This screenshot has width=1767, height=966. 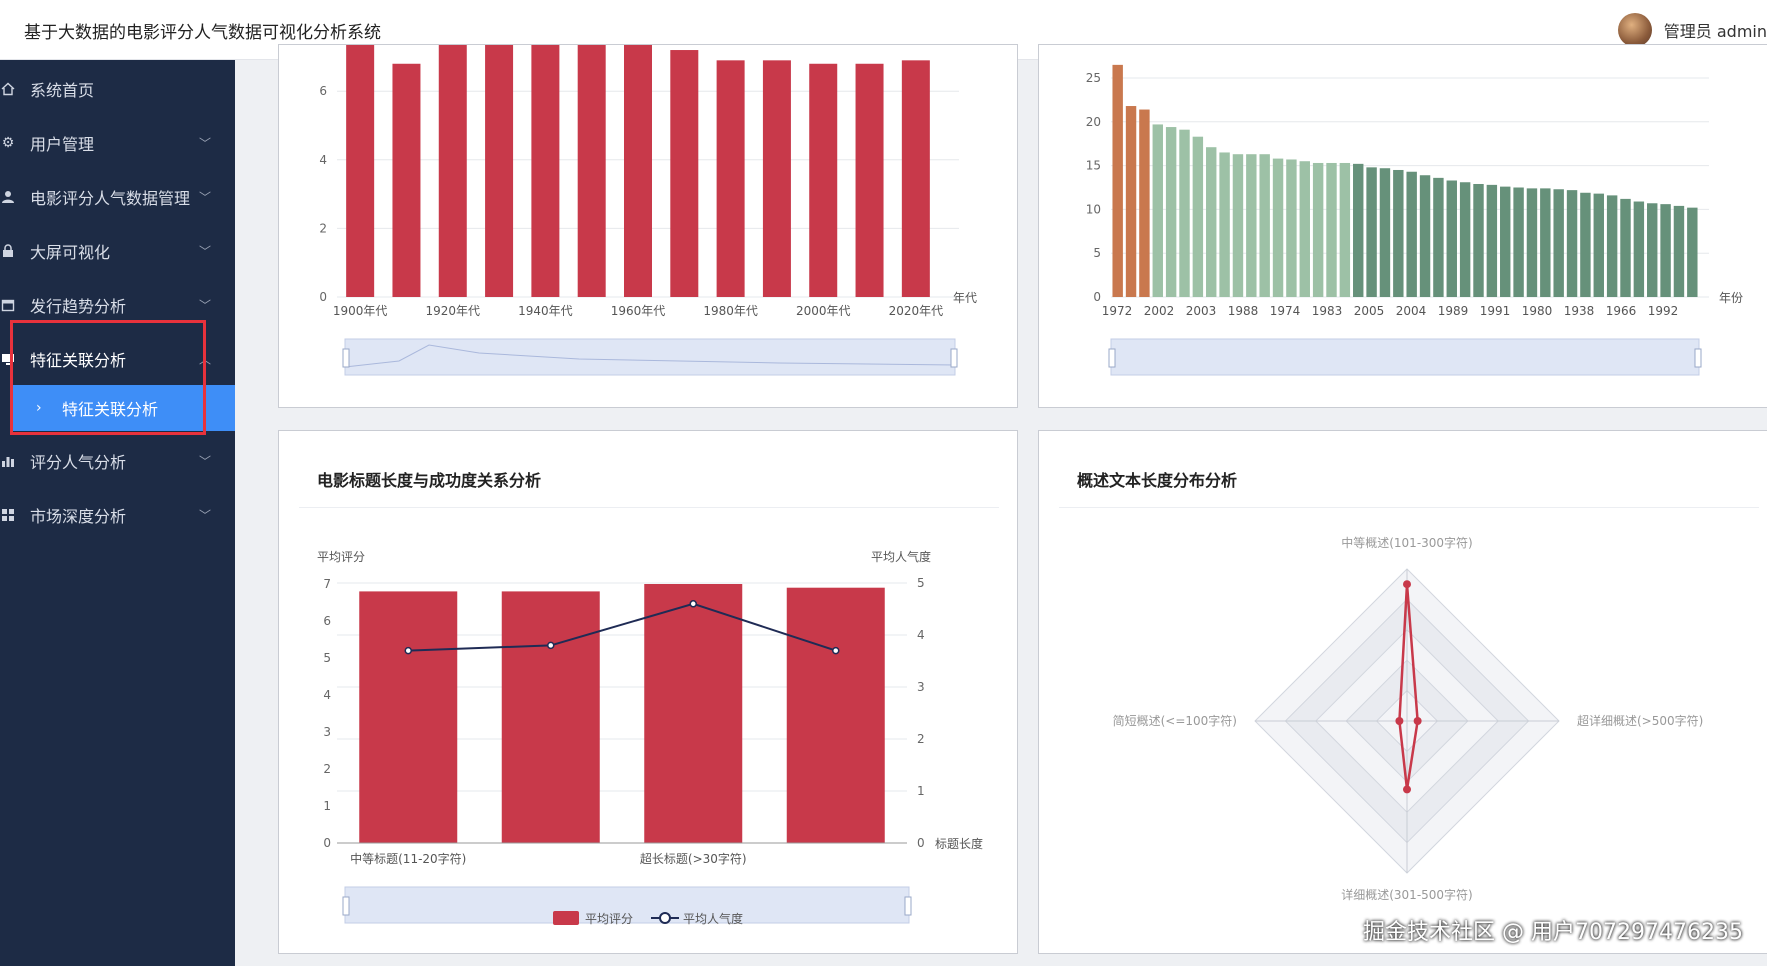 I want to click on credit-watermark: 掘金技术社区 @ 用户707297476235, so click(x=1553, y=932).